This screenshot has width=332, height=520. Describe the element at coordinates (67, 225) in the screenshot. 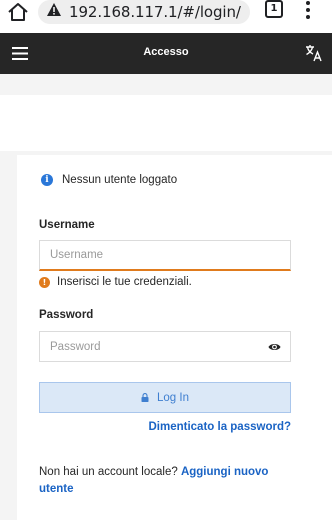

I see `username-label: Username` at that location.